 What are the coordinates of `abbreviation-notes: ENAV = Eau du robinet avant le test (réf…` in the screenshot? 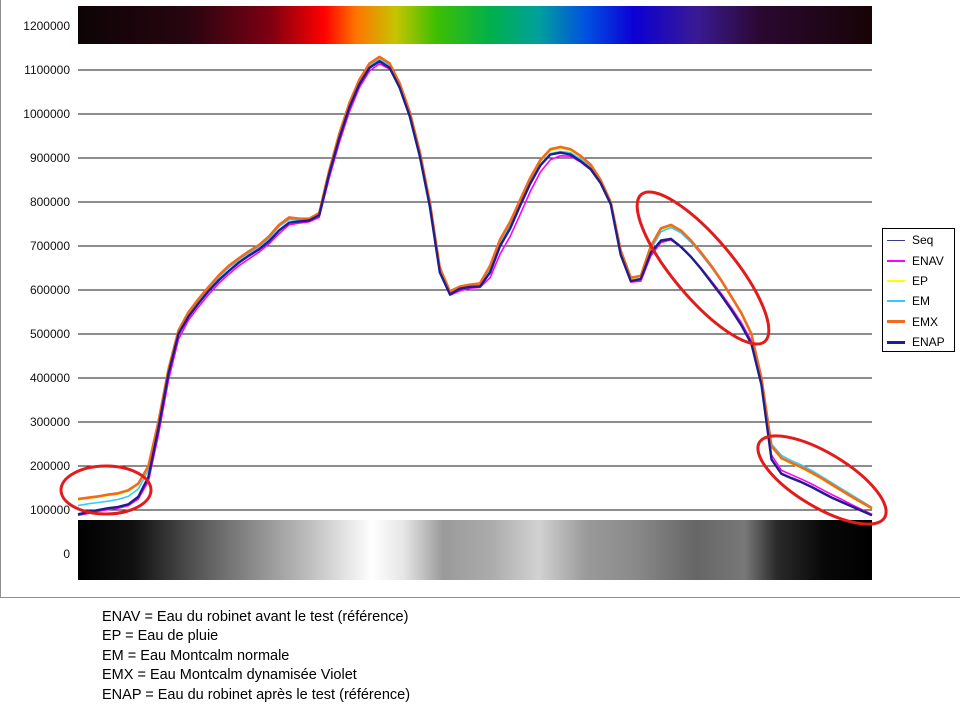 It's located at (256, 656).